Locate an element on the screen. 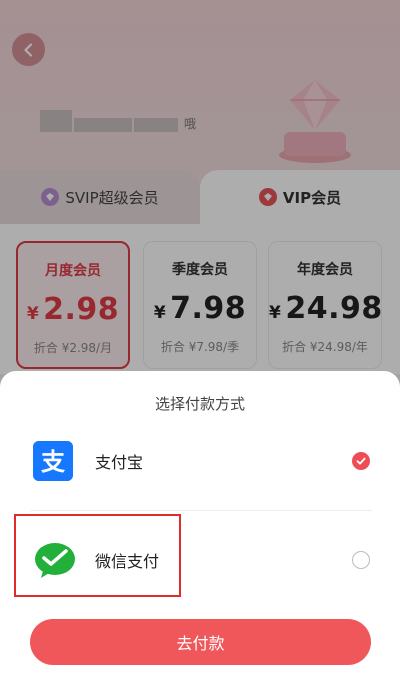  payment-option-label: 支付宝 is located at coordinates (119, 462).